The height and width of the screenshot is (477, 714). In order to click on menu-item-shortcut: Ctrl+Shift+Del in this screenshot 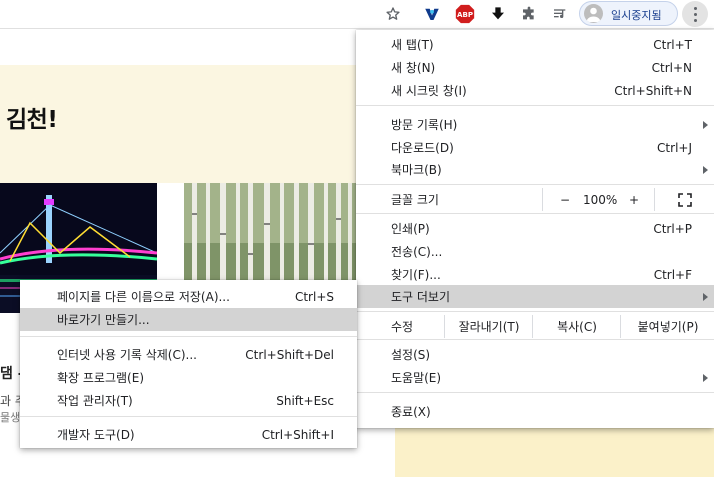, I will do `click(289, 354)`.